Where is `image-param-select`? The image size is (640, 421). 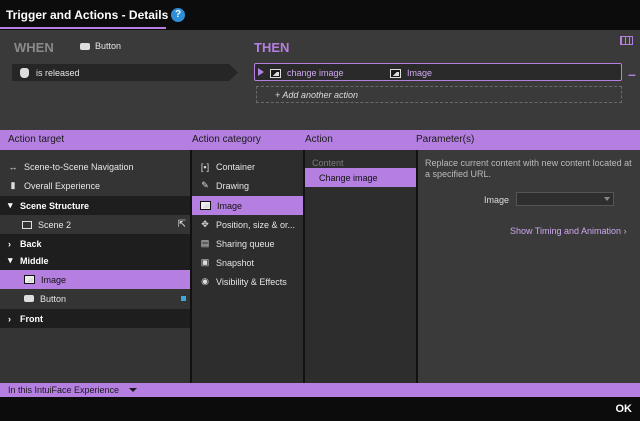 image-param-select is located at coordinates (565, 199).